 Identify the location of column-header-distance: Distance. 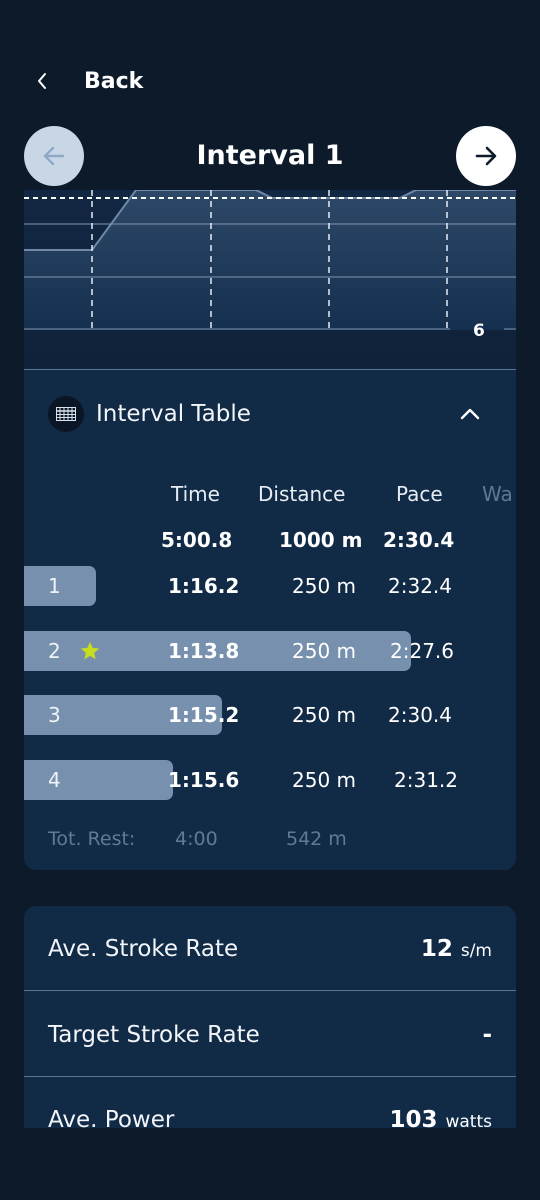
(301, 494).